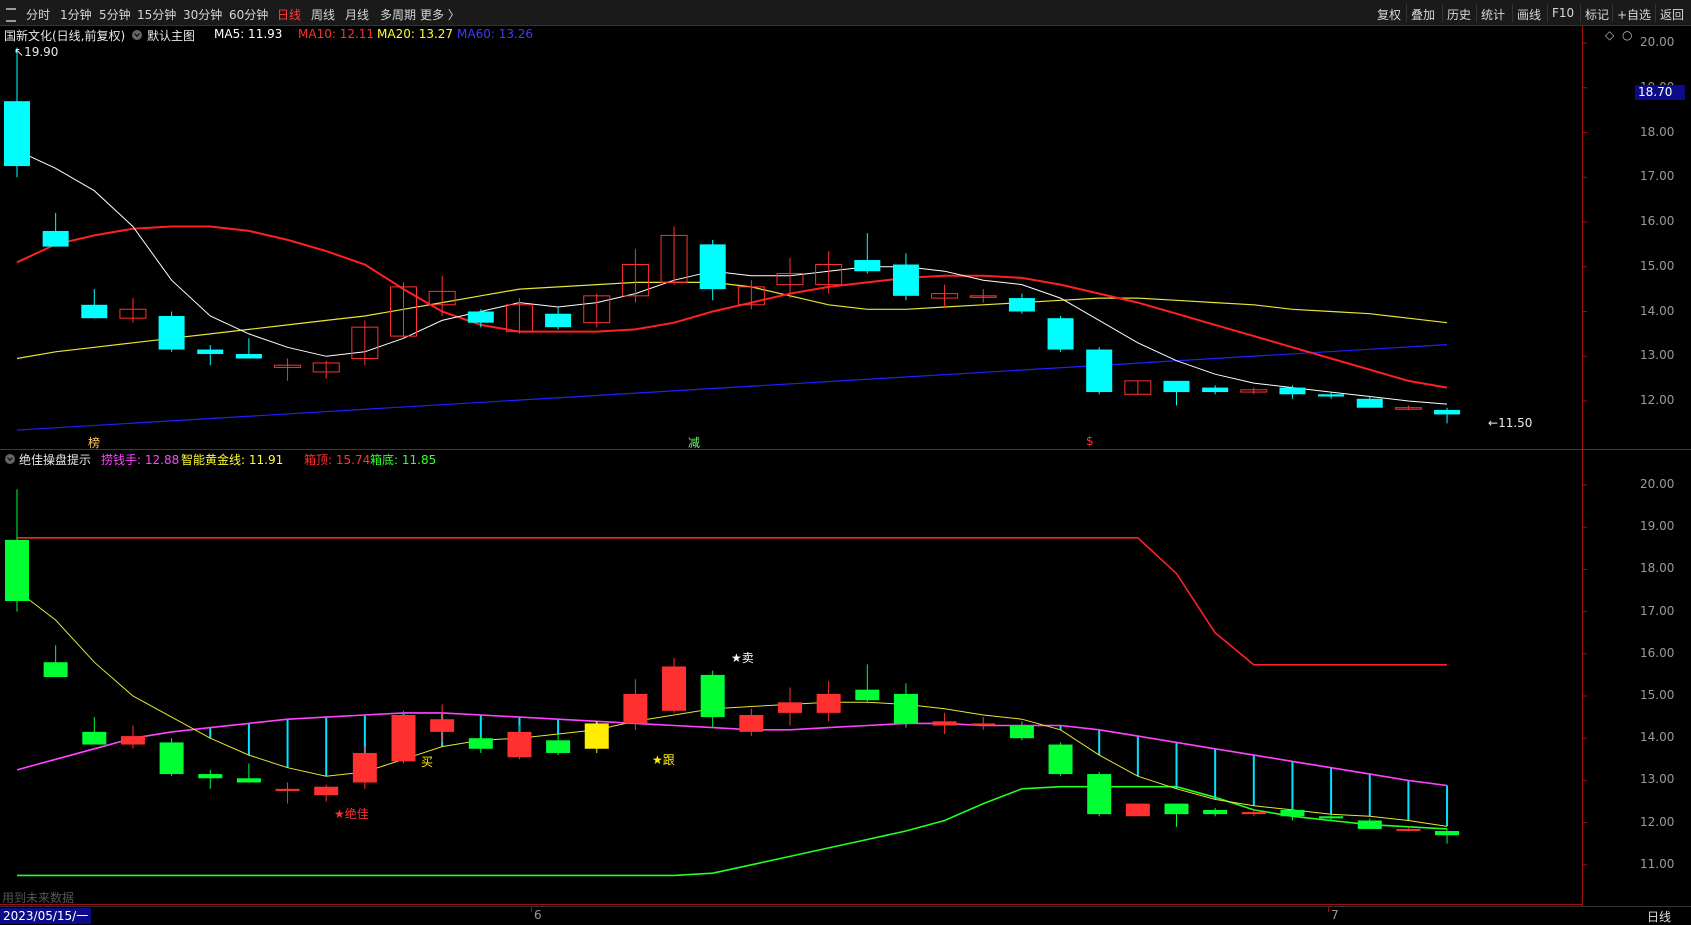 The image size is (1691, 925). Describe the element at coordinates (11, 15) in the screenshot. I see `menu-icon` at that location.